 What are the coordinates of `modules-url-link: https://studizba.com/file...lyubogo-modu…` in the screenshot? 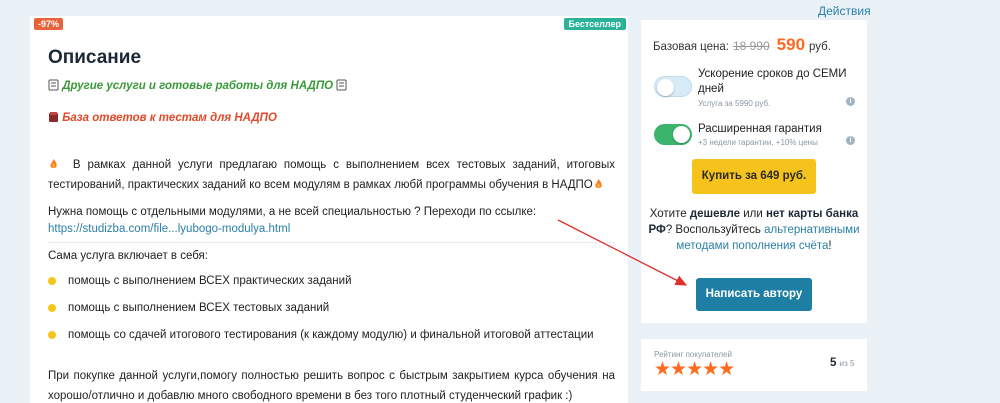 It's located at (331, 229).